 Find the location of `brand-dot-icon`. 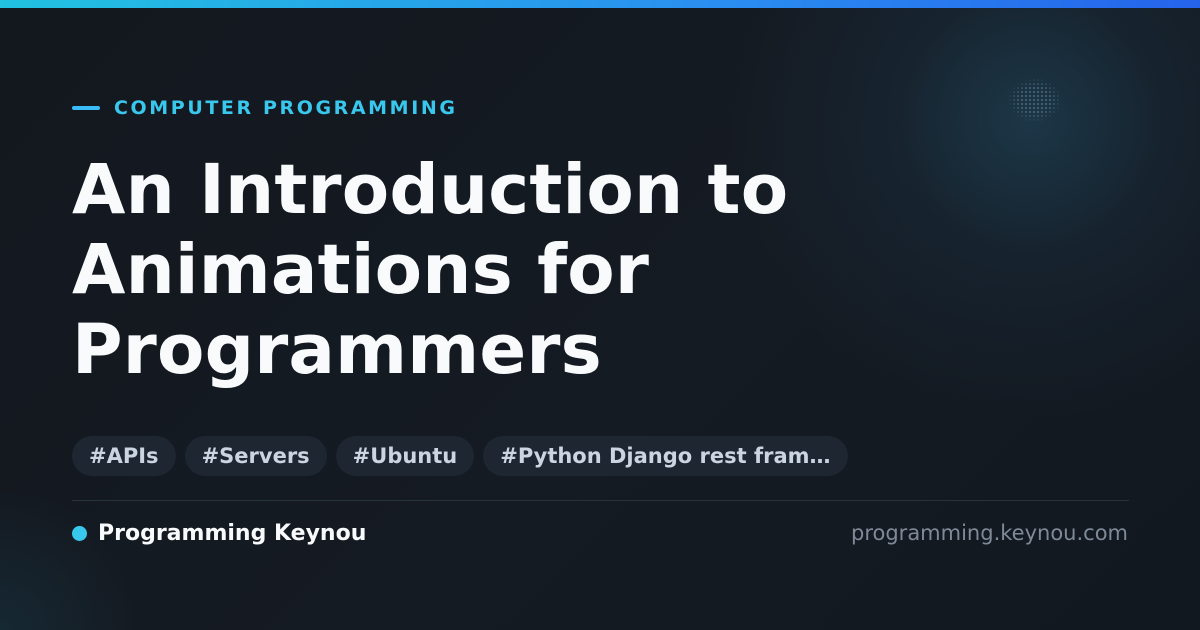

brand-dot-icon is located at coordinates (79, 533).